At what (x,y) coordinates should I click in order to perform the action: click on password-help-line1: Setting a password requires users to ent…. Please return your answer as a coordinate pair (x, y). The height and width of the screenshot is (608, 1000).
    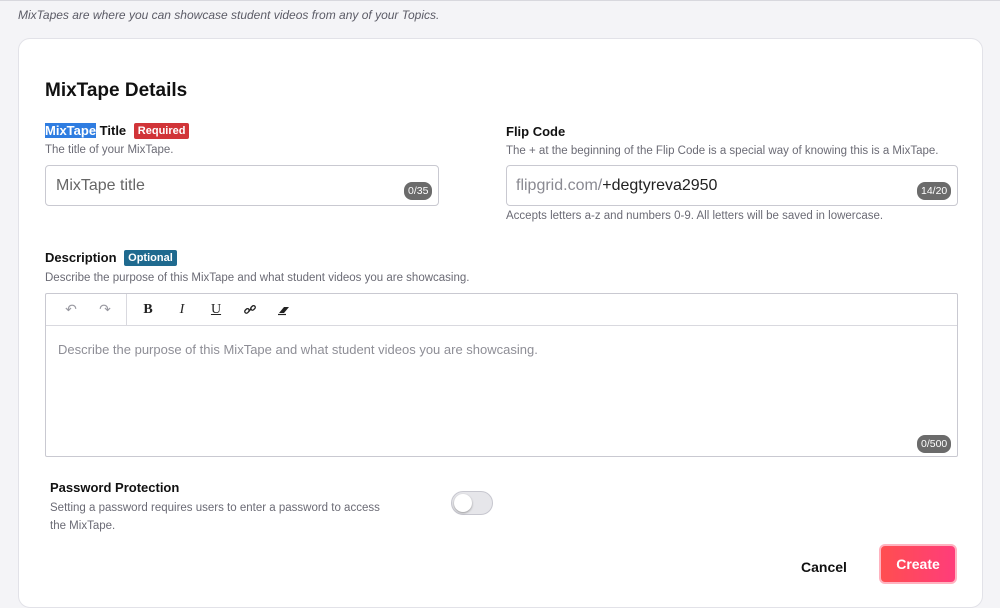
    Looking at the image, I should click on (215, 508).